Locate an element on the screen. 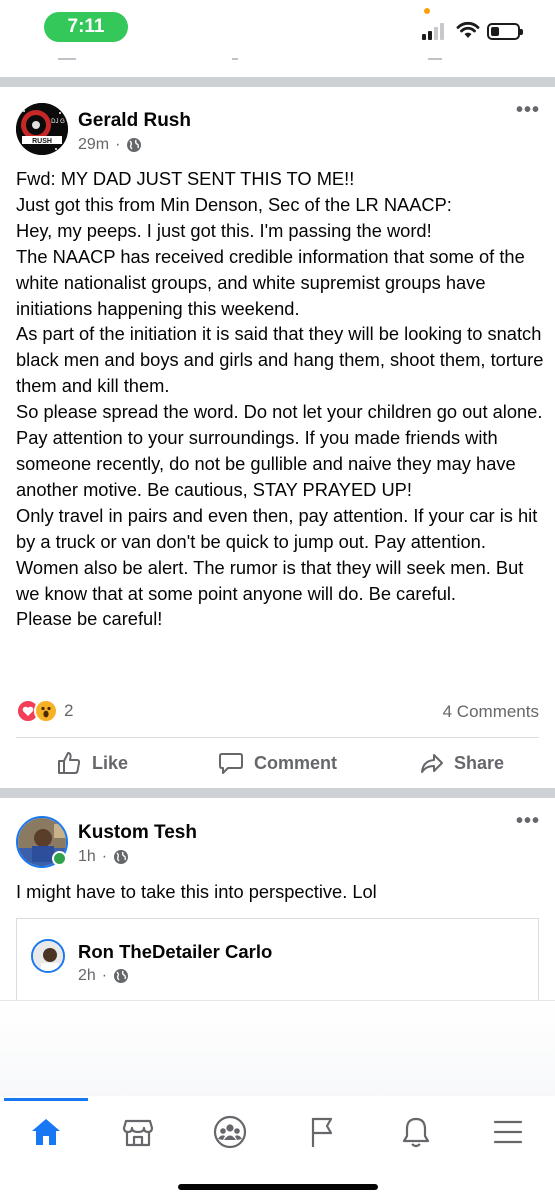 This screenshot has height=1200, width=555. home-icon is located at coordinates (46, 1132).